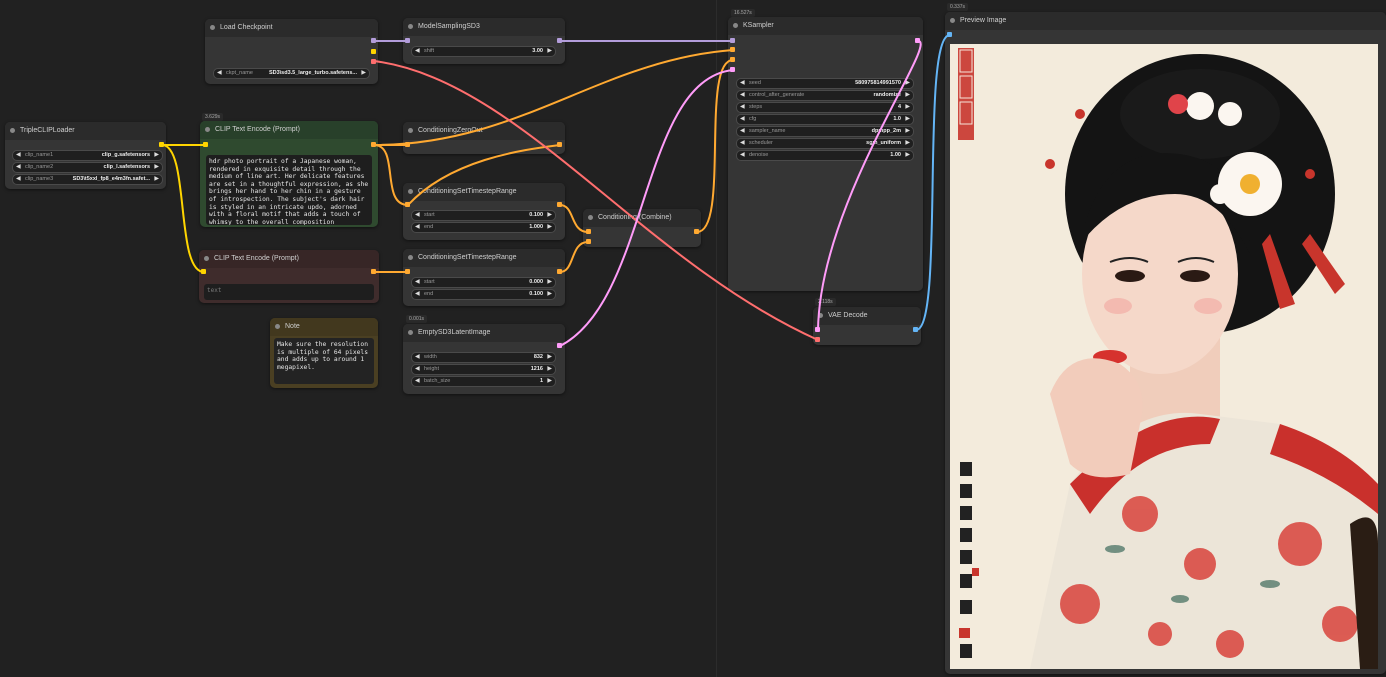 This screenshot has height=677, width=1386. I want to click on latent-output-port, so click(559, 345).